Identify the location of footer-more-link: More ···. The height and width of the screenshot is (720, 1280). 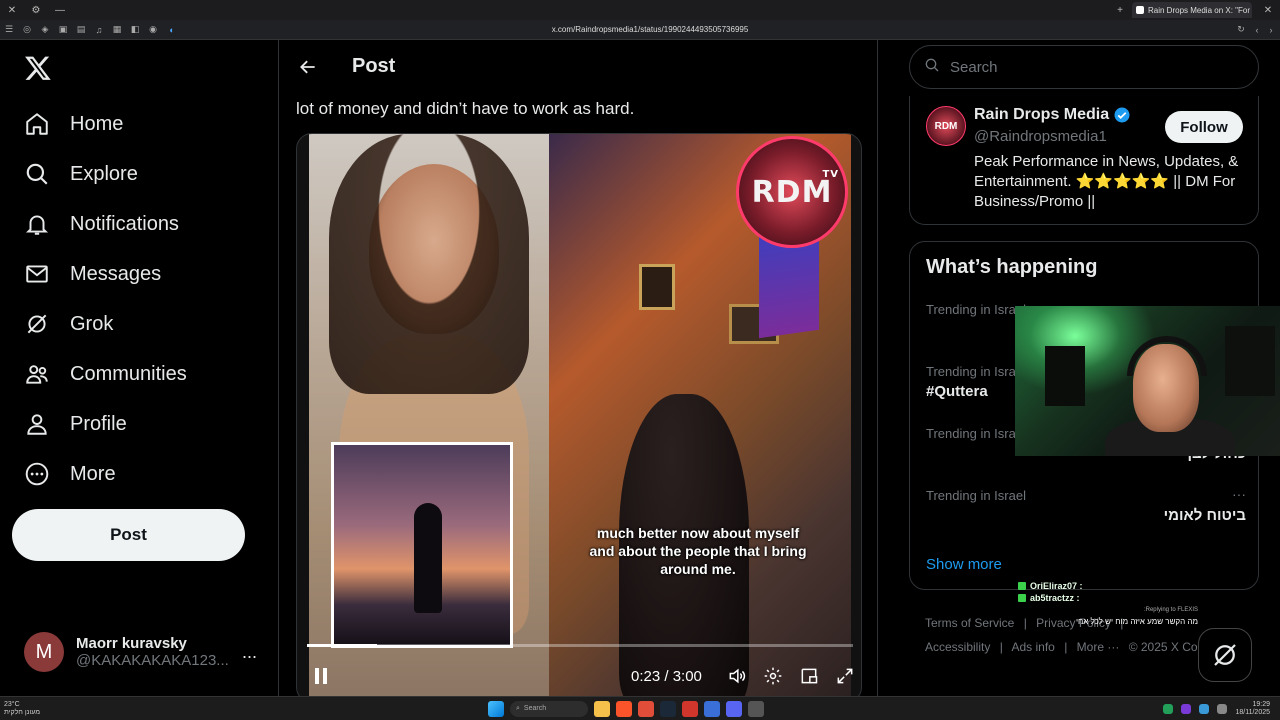
(1098, 647).